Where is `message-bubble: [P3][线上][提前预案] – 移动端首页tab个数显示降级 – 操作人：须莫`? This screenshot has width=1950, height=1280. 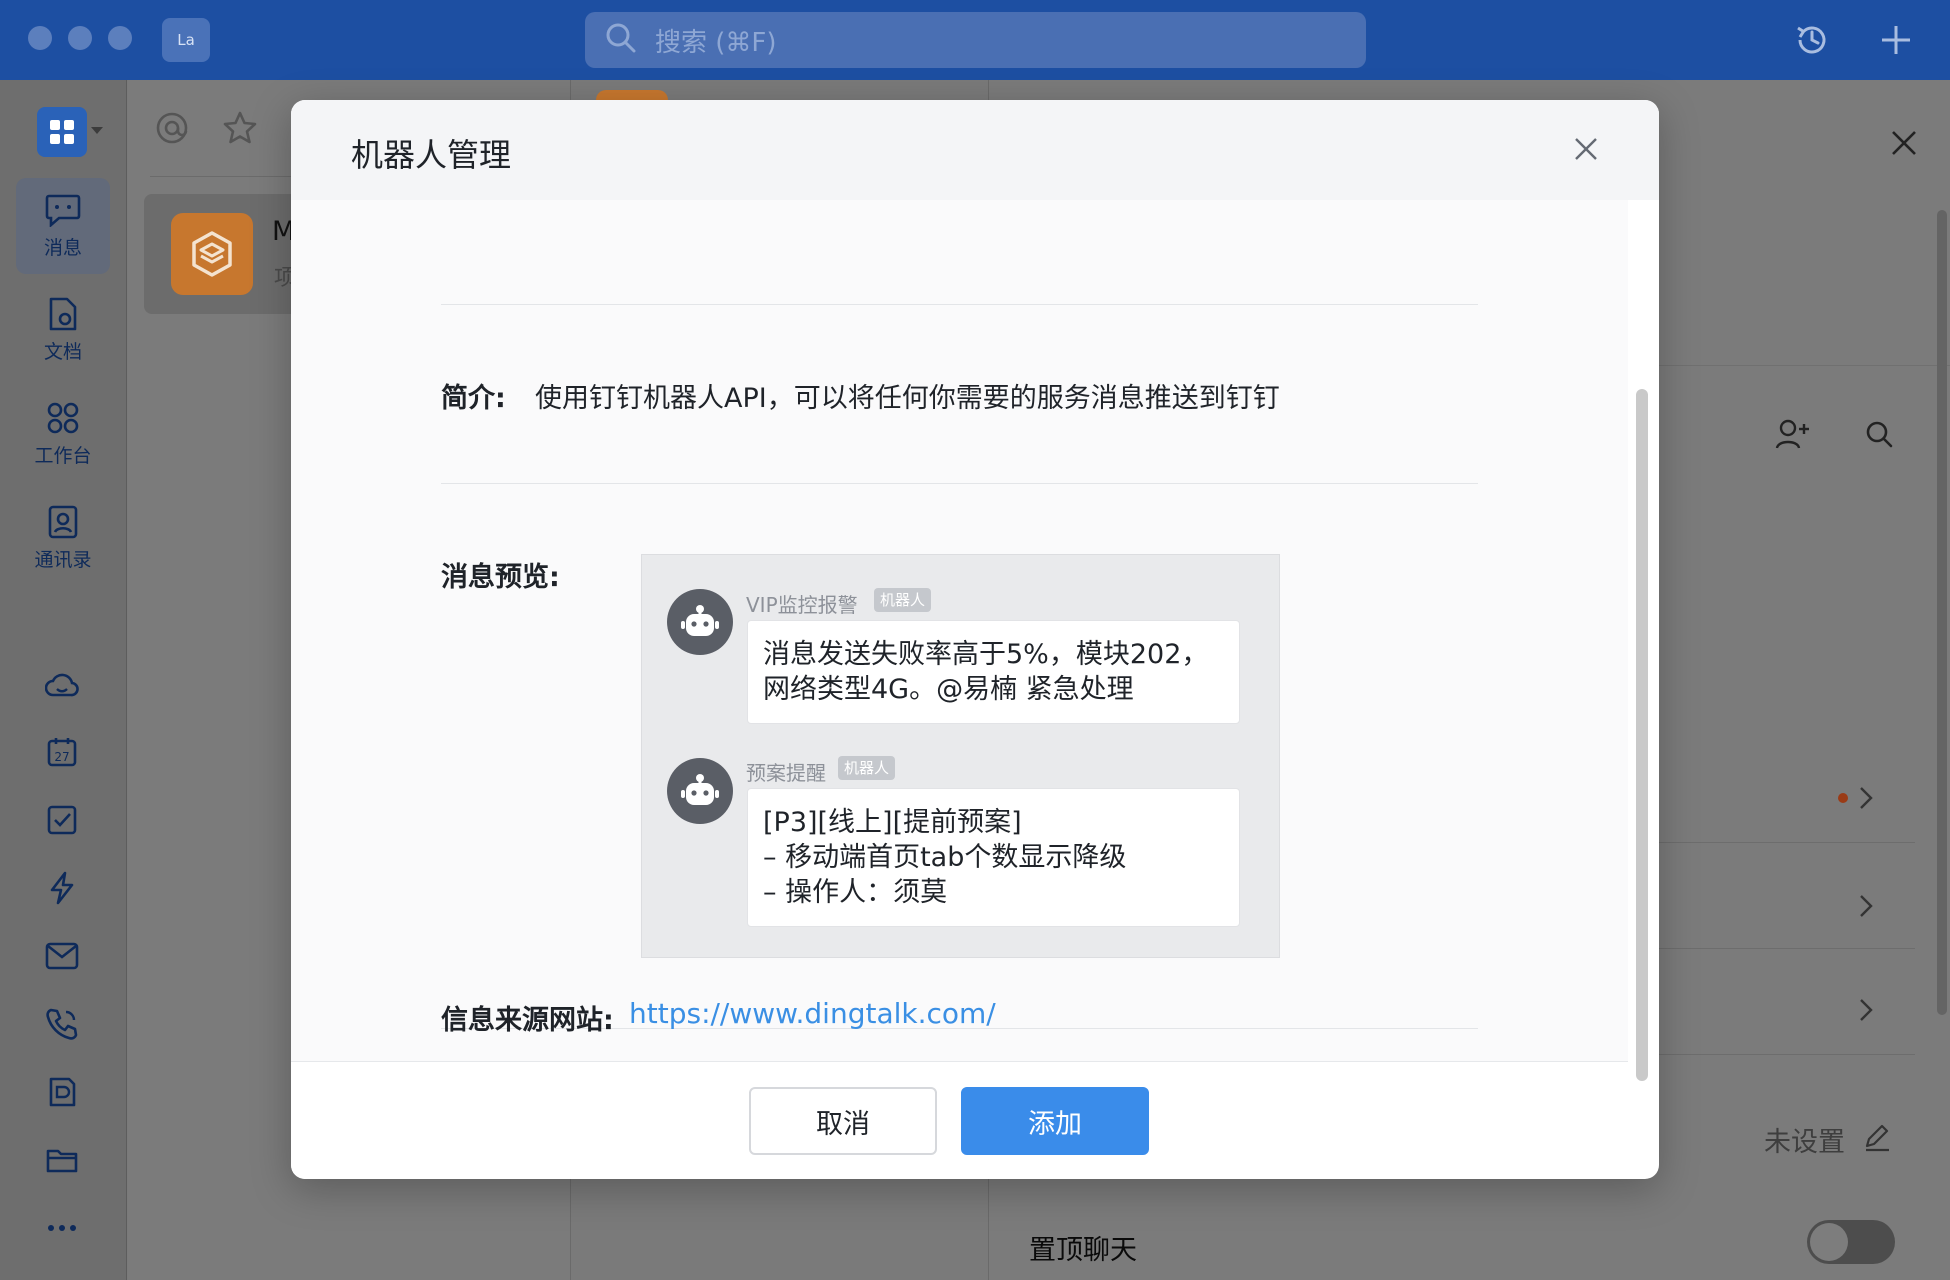 message-bubble: [P3][线上][提前预案] – 移动端首页tab个数显示降级 – 操作人：须莫 is located at coordinates (993, 857).